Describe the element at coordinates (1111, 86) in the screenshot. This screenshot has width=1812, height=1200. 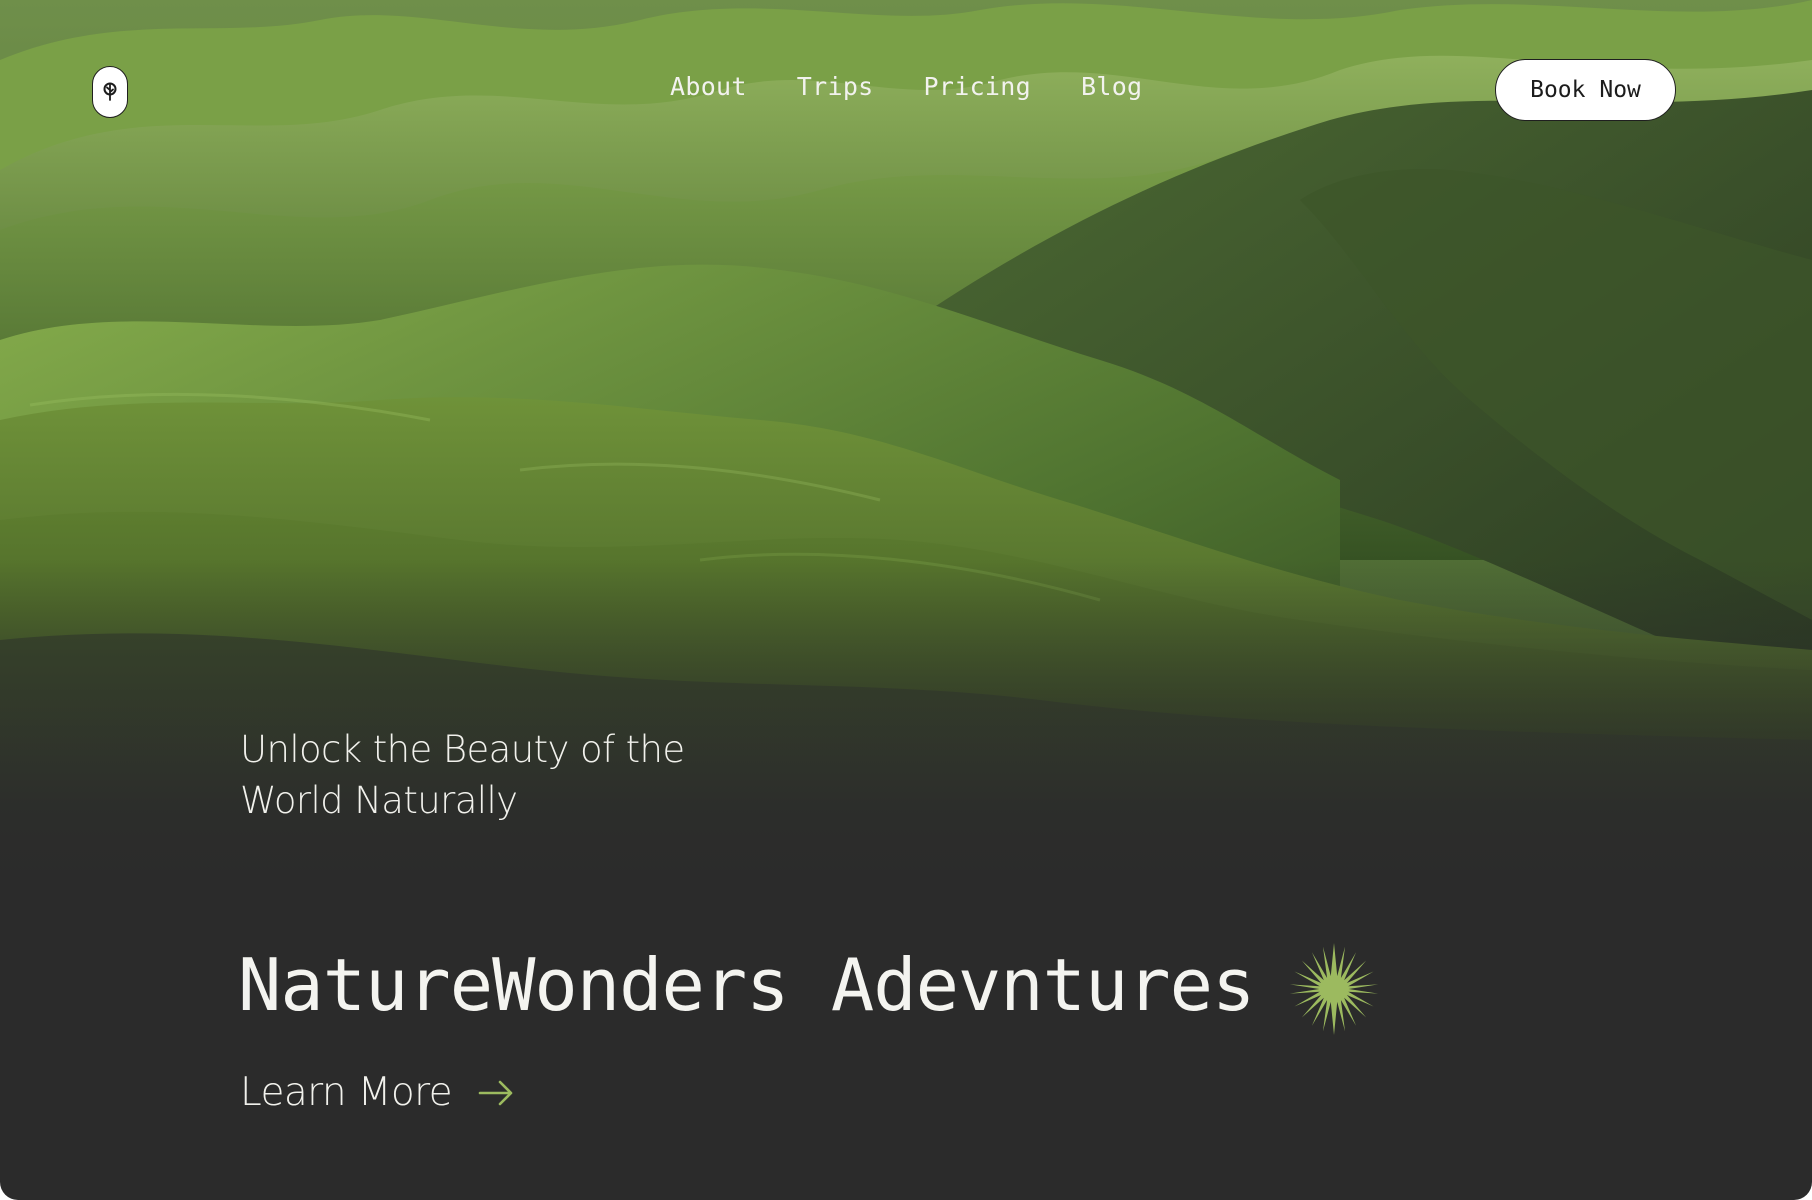
I see `nav-link-blog: Blog` at that location.